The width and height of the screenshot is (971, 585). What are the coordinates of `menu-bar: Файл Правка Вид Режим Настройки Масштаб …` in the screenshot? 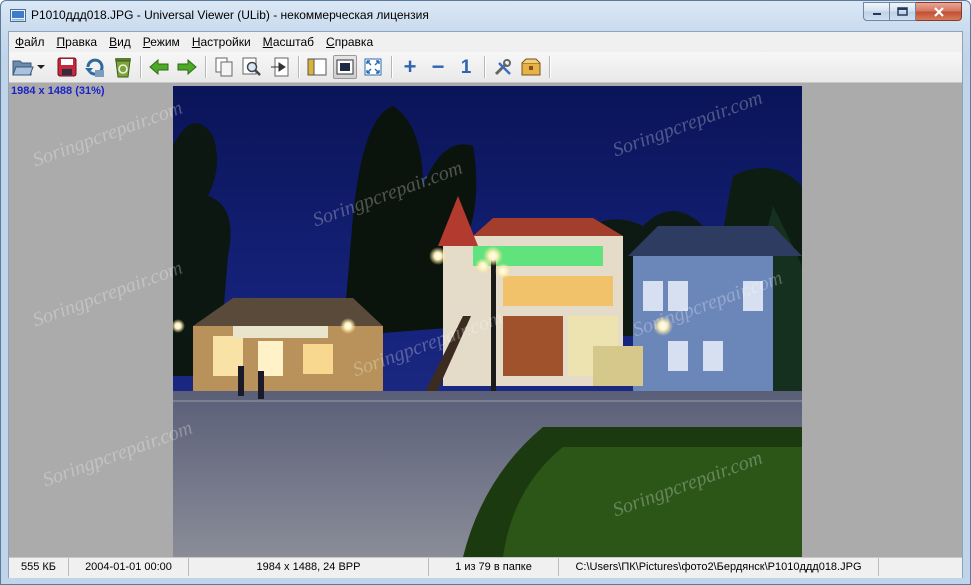 It's located at (485, 42).